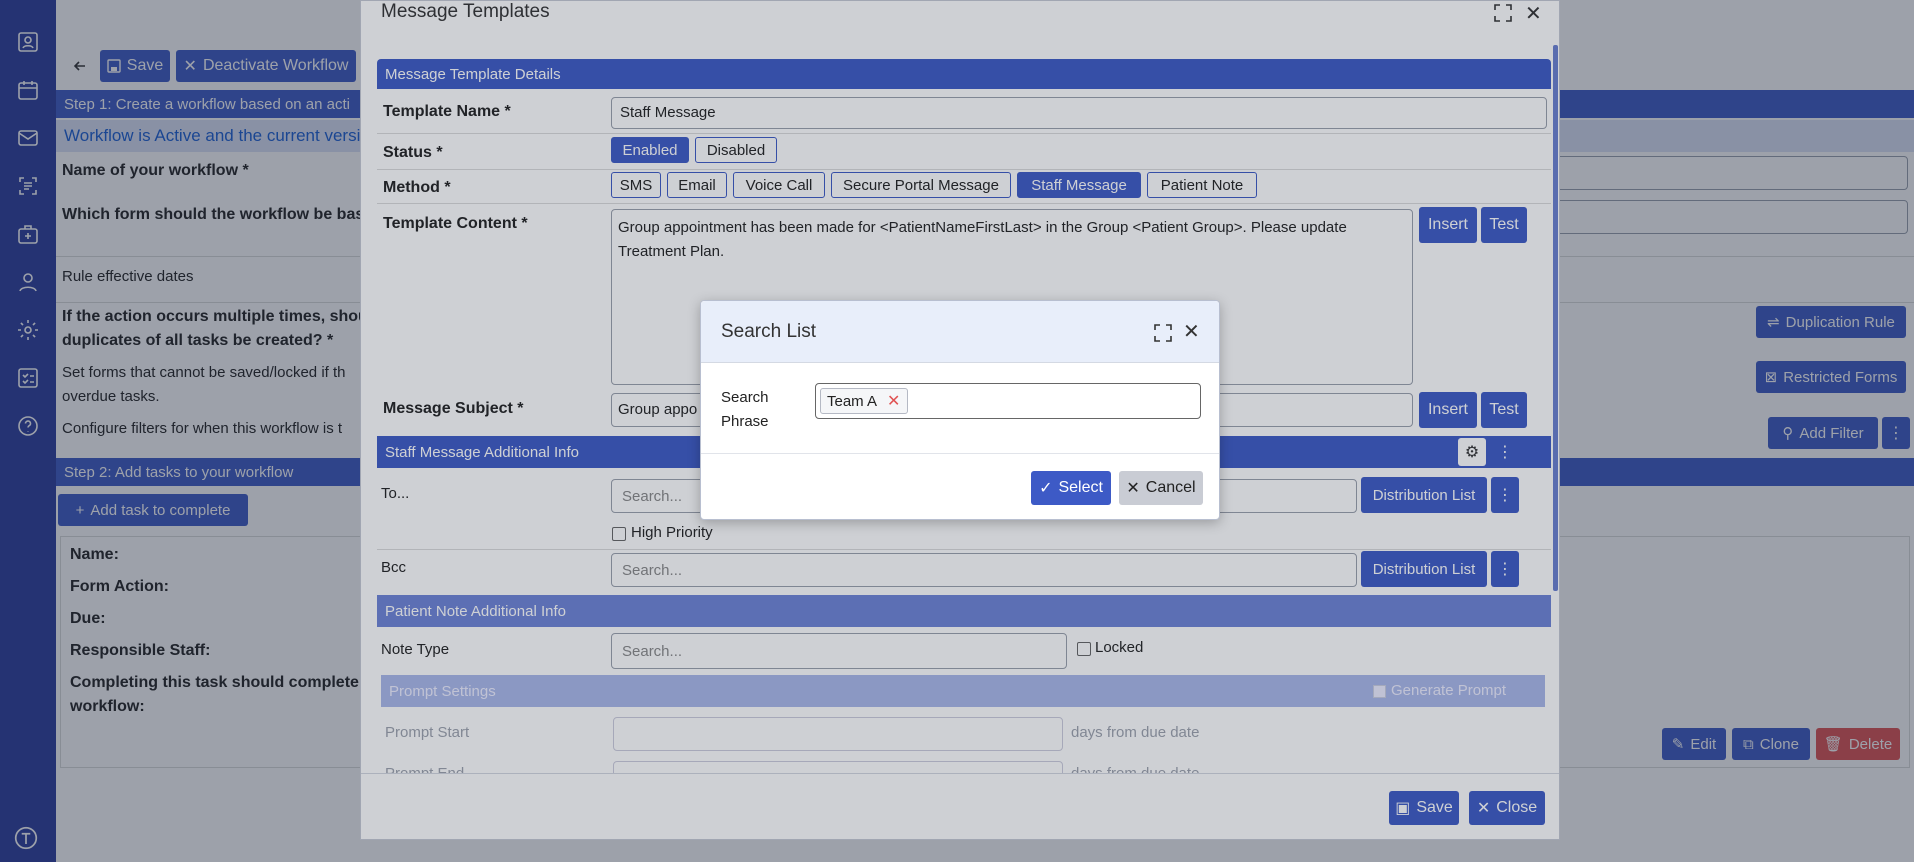 The height and width of the screenshot is (862, 1914). What do you see at coordinates (769, 331) in the screenshot?
I see `search-list-title: Search List` at bounding box center [769, 331].